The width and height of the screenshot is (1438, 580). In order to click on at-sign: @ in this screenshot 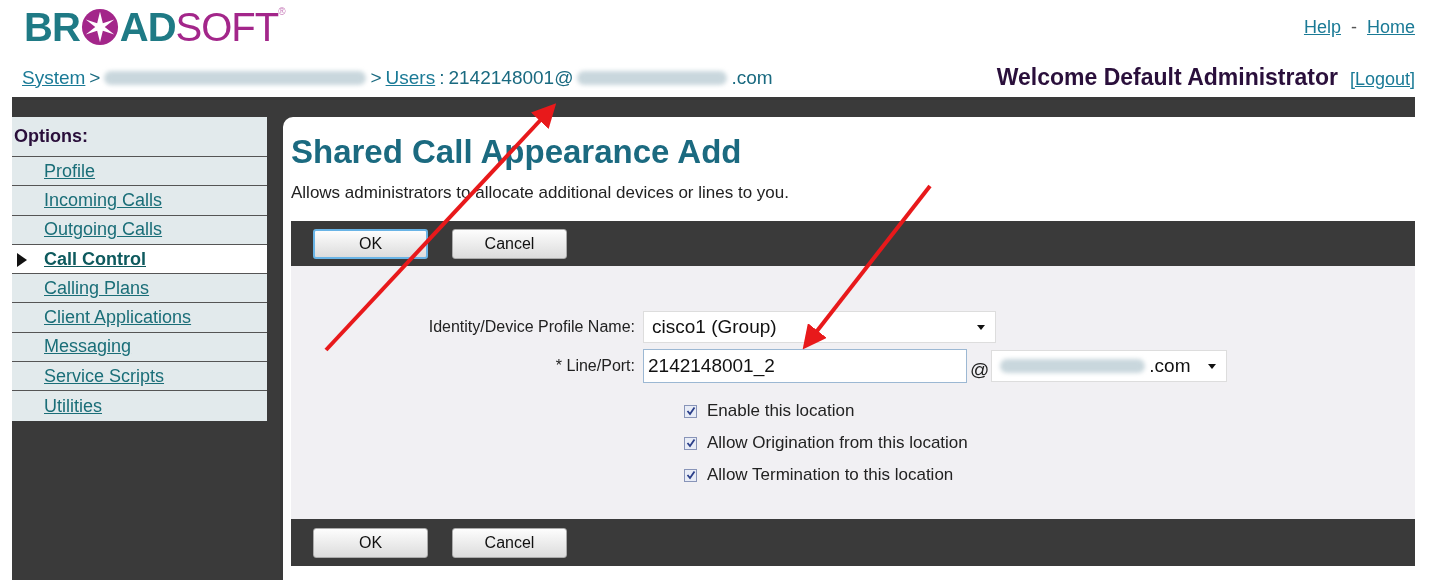, I will do `click(980, 370)`.